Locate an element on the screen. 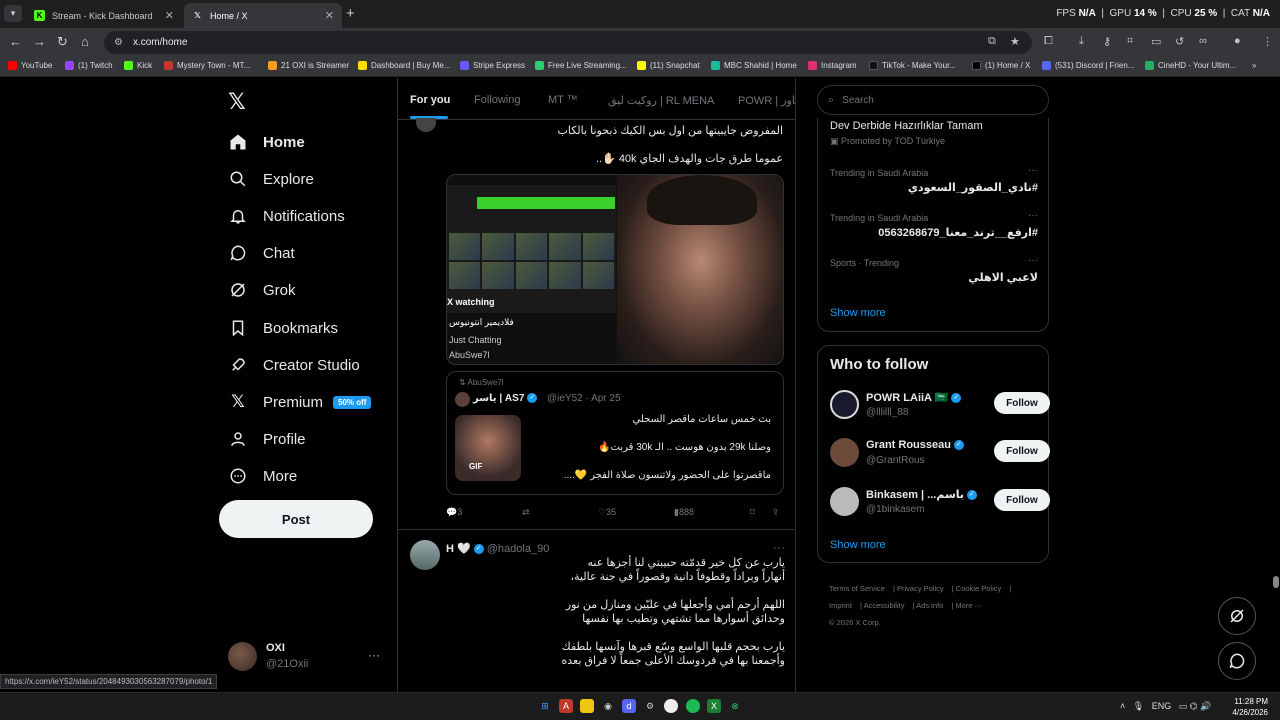 This screenshot has height=720, width=1280. site-info-icon: ⚙ is located at coordinates (118, 42).